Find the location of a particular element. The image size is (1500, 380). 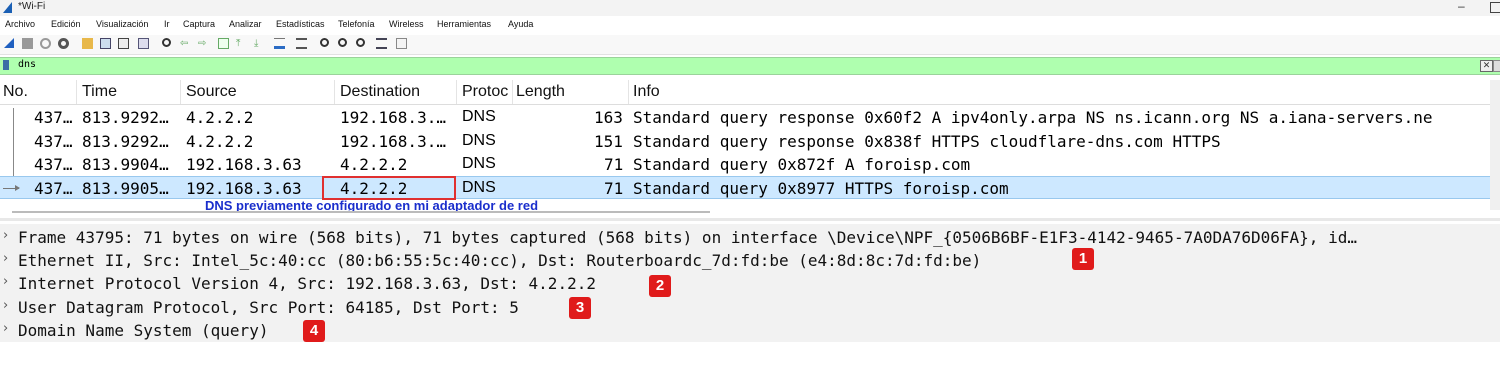

pane-splitter is located at coordinates (750, 219).